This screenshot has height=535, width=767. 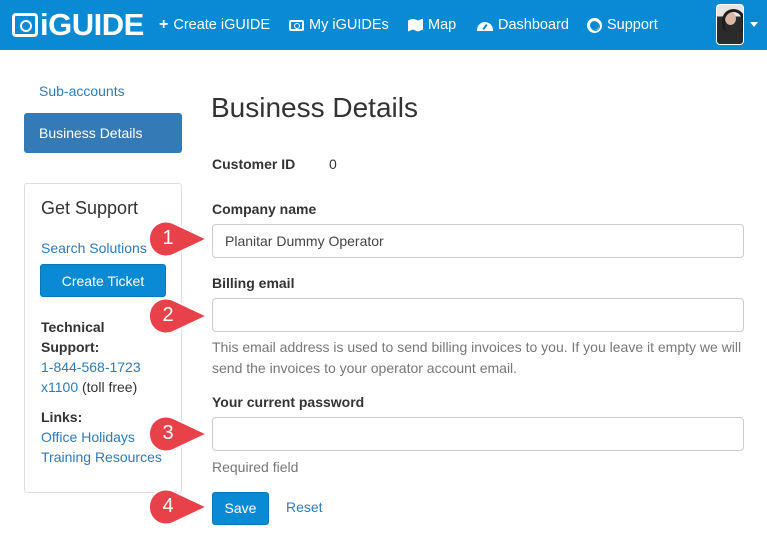 I want to click on camera-icon, so click(x=296, y=25).